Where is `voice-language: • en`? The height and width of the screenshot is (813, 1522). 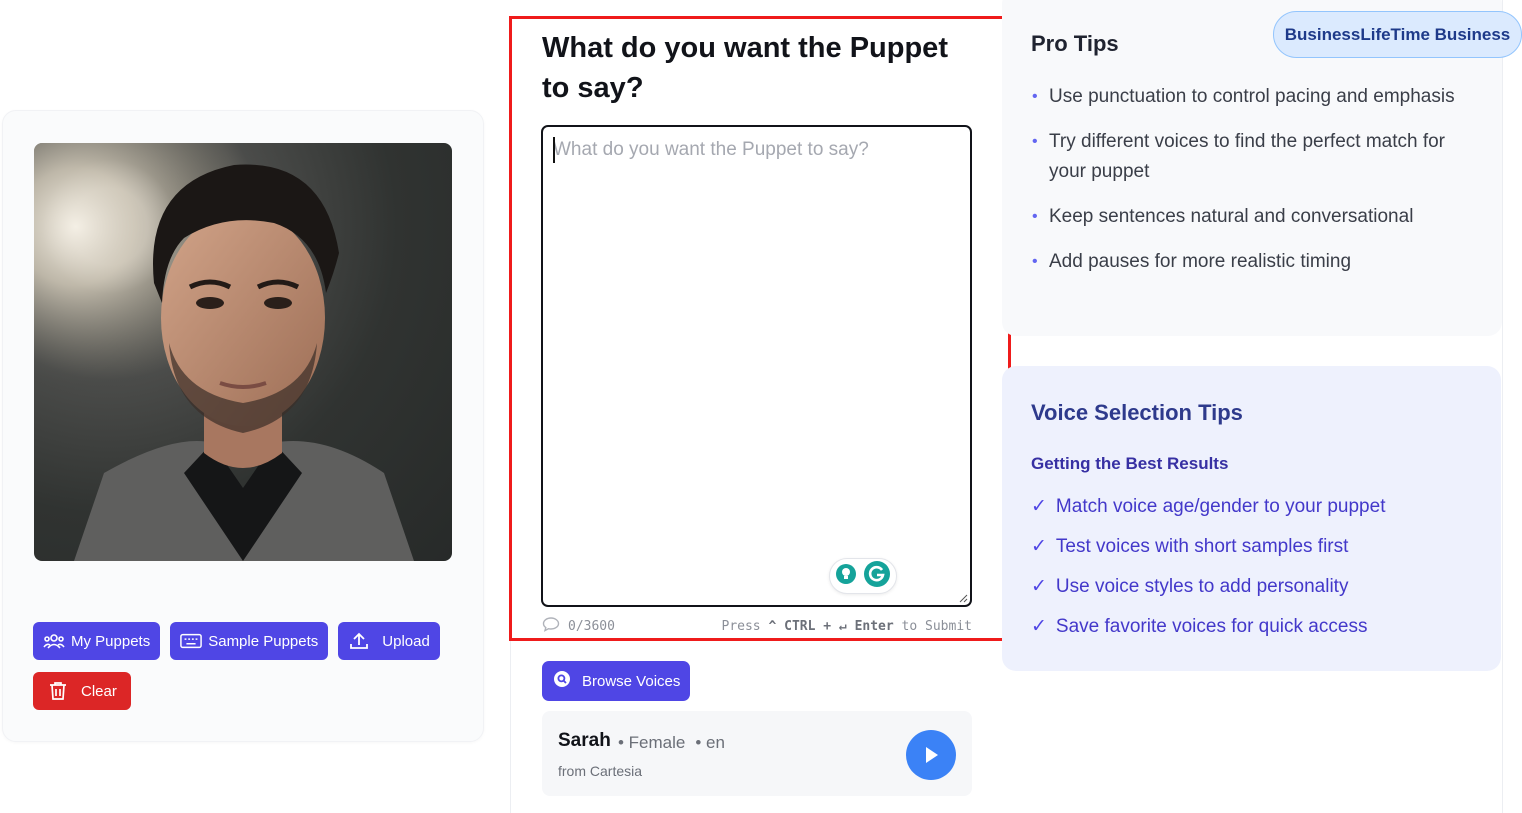
voice-language: • en is located at coordinates (710, 742).